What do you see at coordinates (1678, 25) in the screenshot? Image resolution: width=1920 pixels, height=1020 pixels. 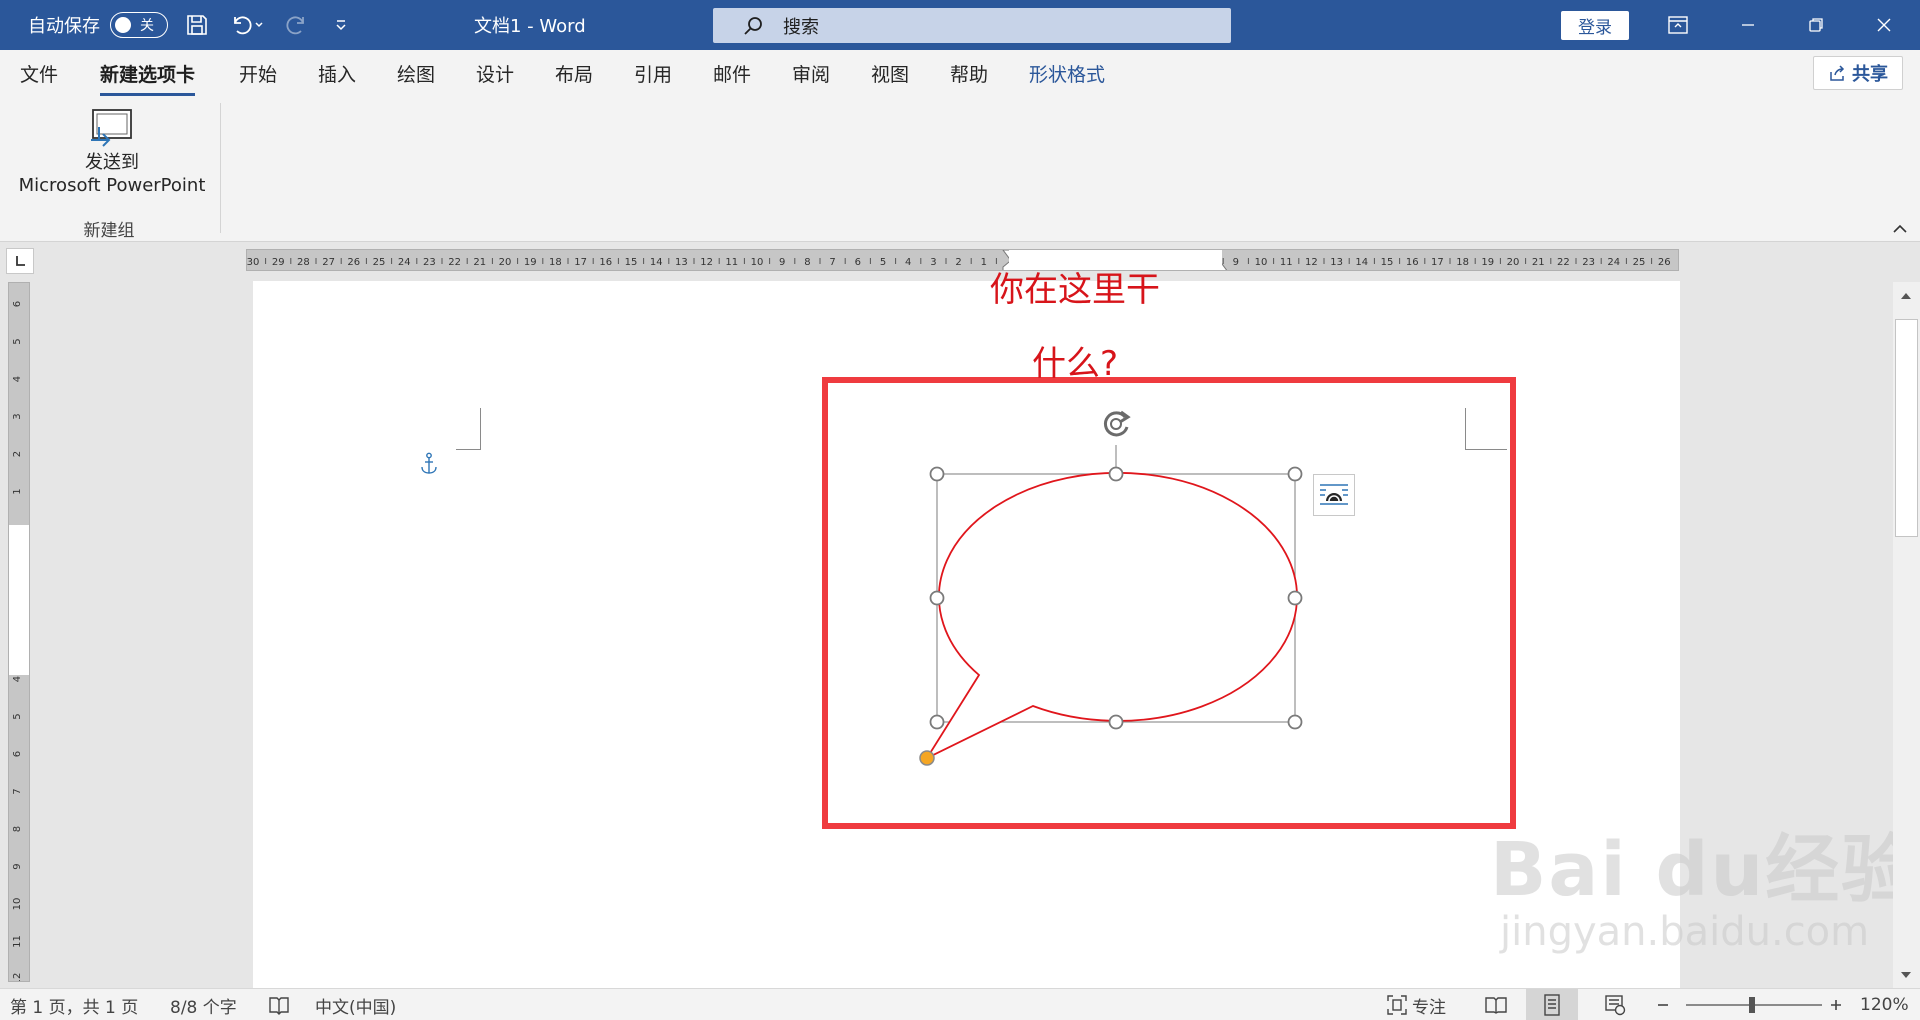 I see `ribbon-display-options-button` at bounding box center [1678, 25].